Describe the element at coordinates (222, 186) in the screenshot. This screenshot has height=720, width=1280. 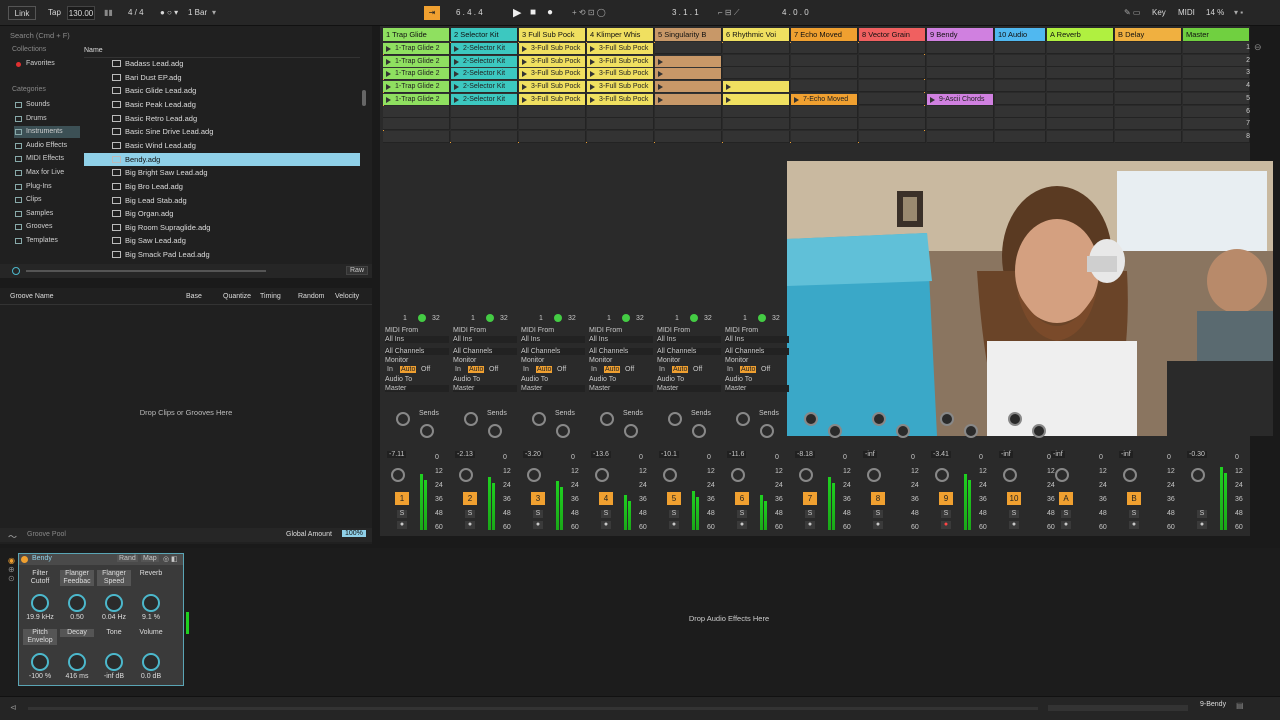
I see `browser-file-item: Big Bro Lead.adg` at that location.